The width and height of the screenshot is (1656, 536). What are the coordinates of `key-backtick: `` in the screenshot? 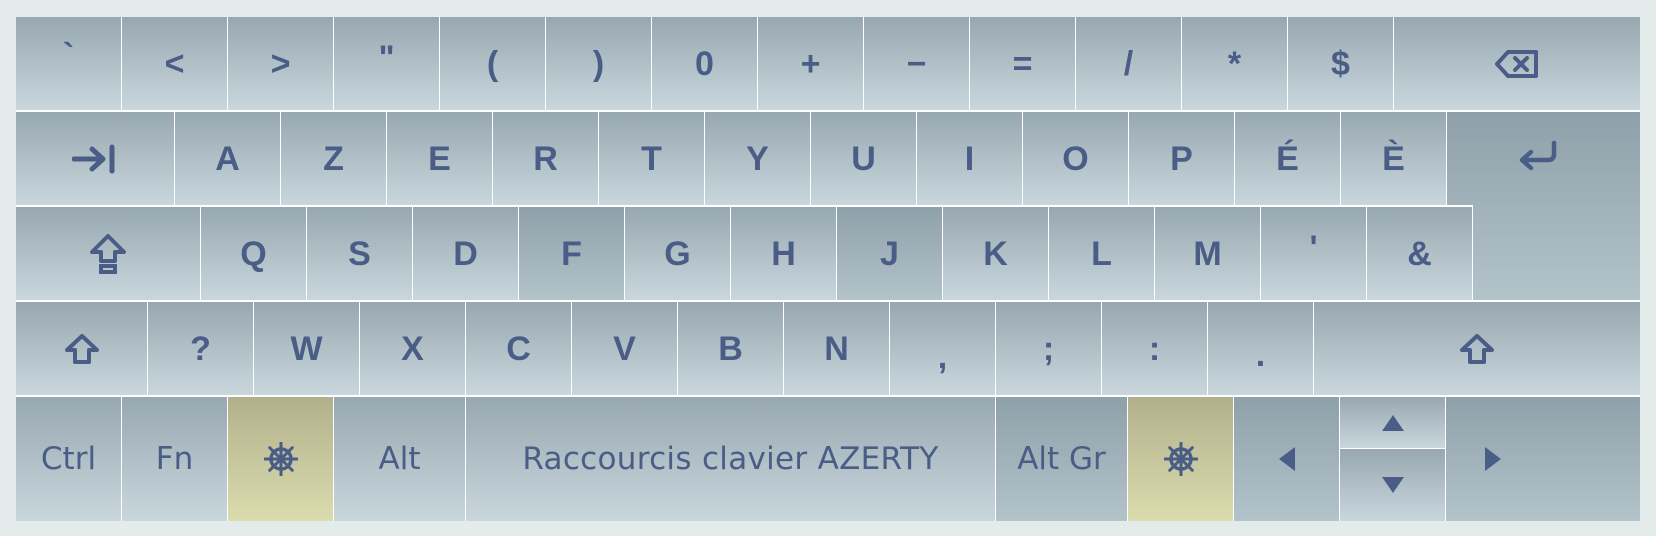 It's located at (68, 63).